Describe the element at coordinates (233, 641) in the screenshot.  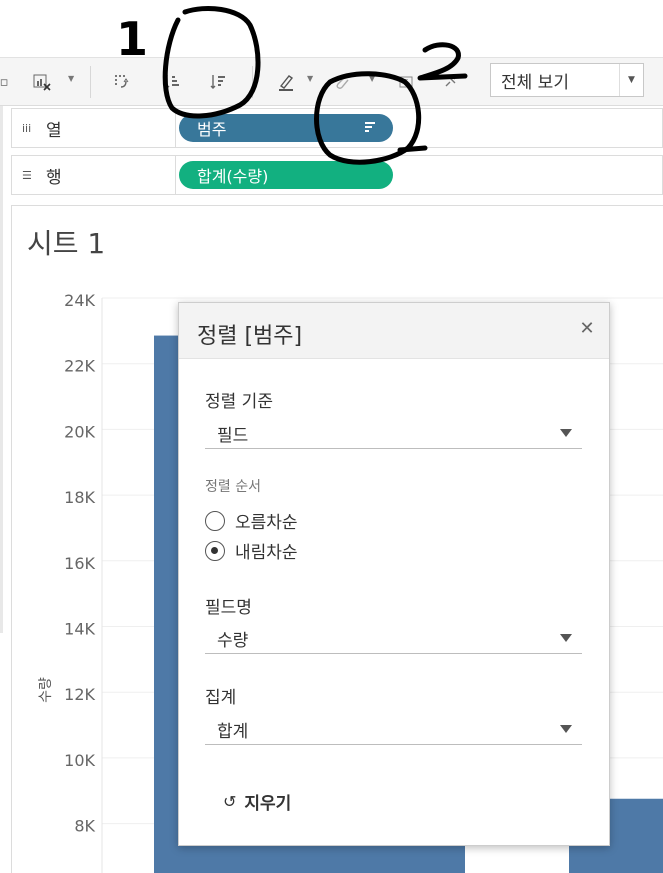
I see `field-name-value: 수량` at that location.